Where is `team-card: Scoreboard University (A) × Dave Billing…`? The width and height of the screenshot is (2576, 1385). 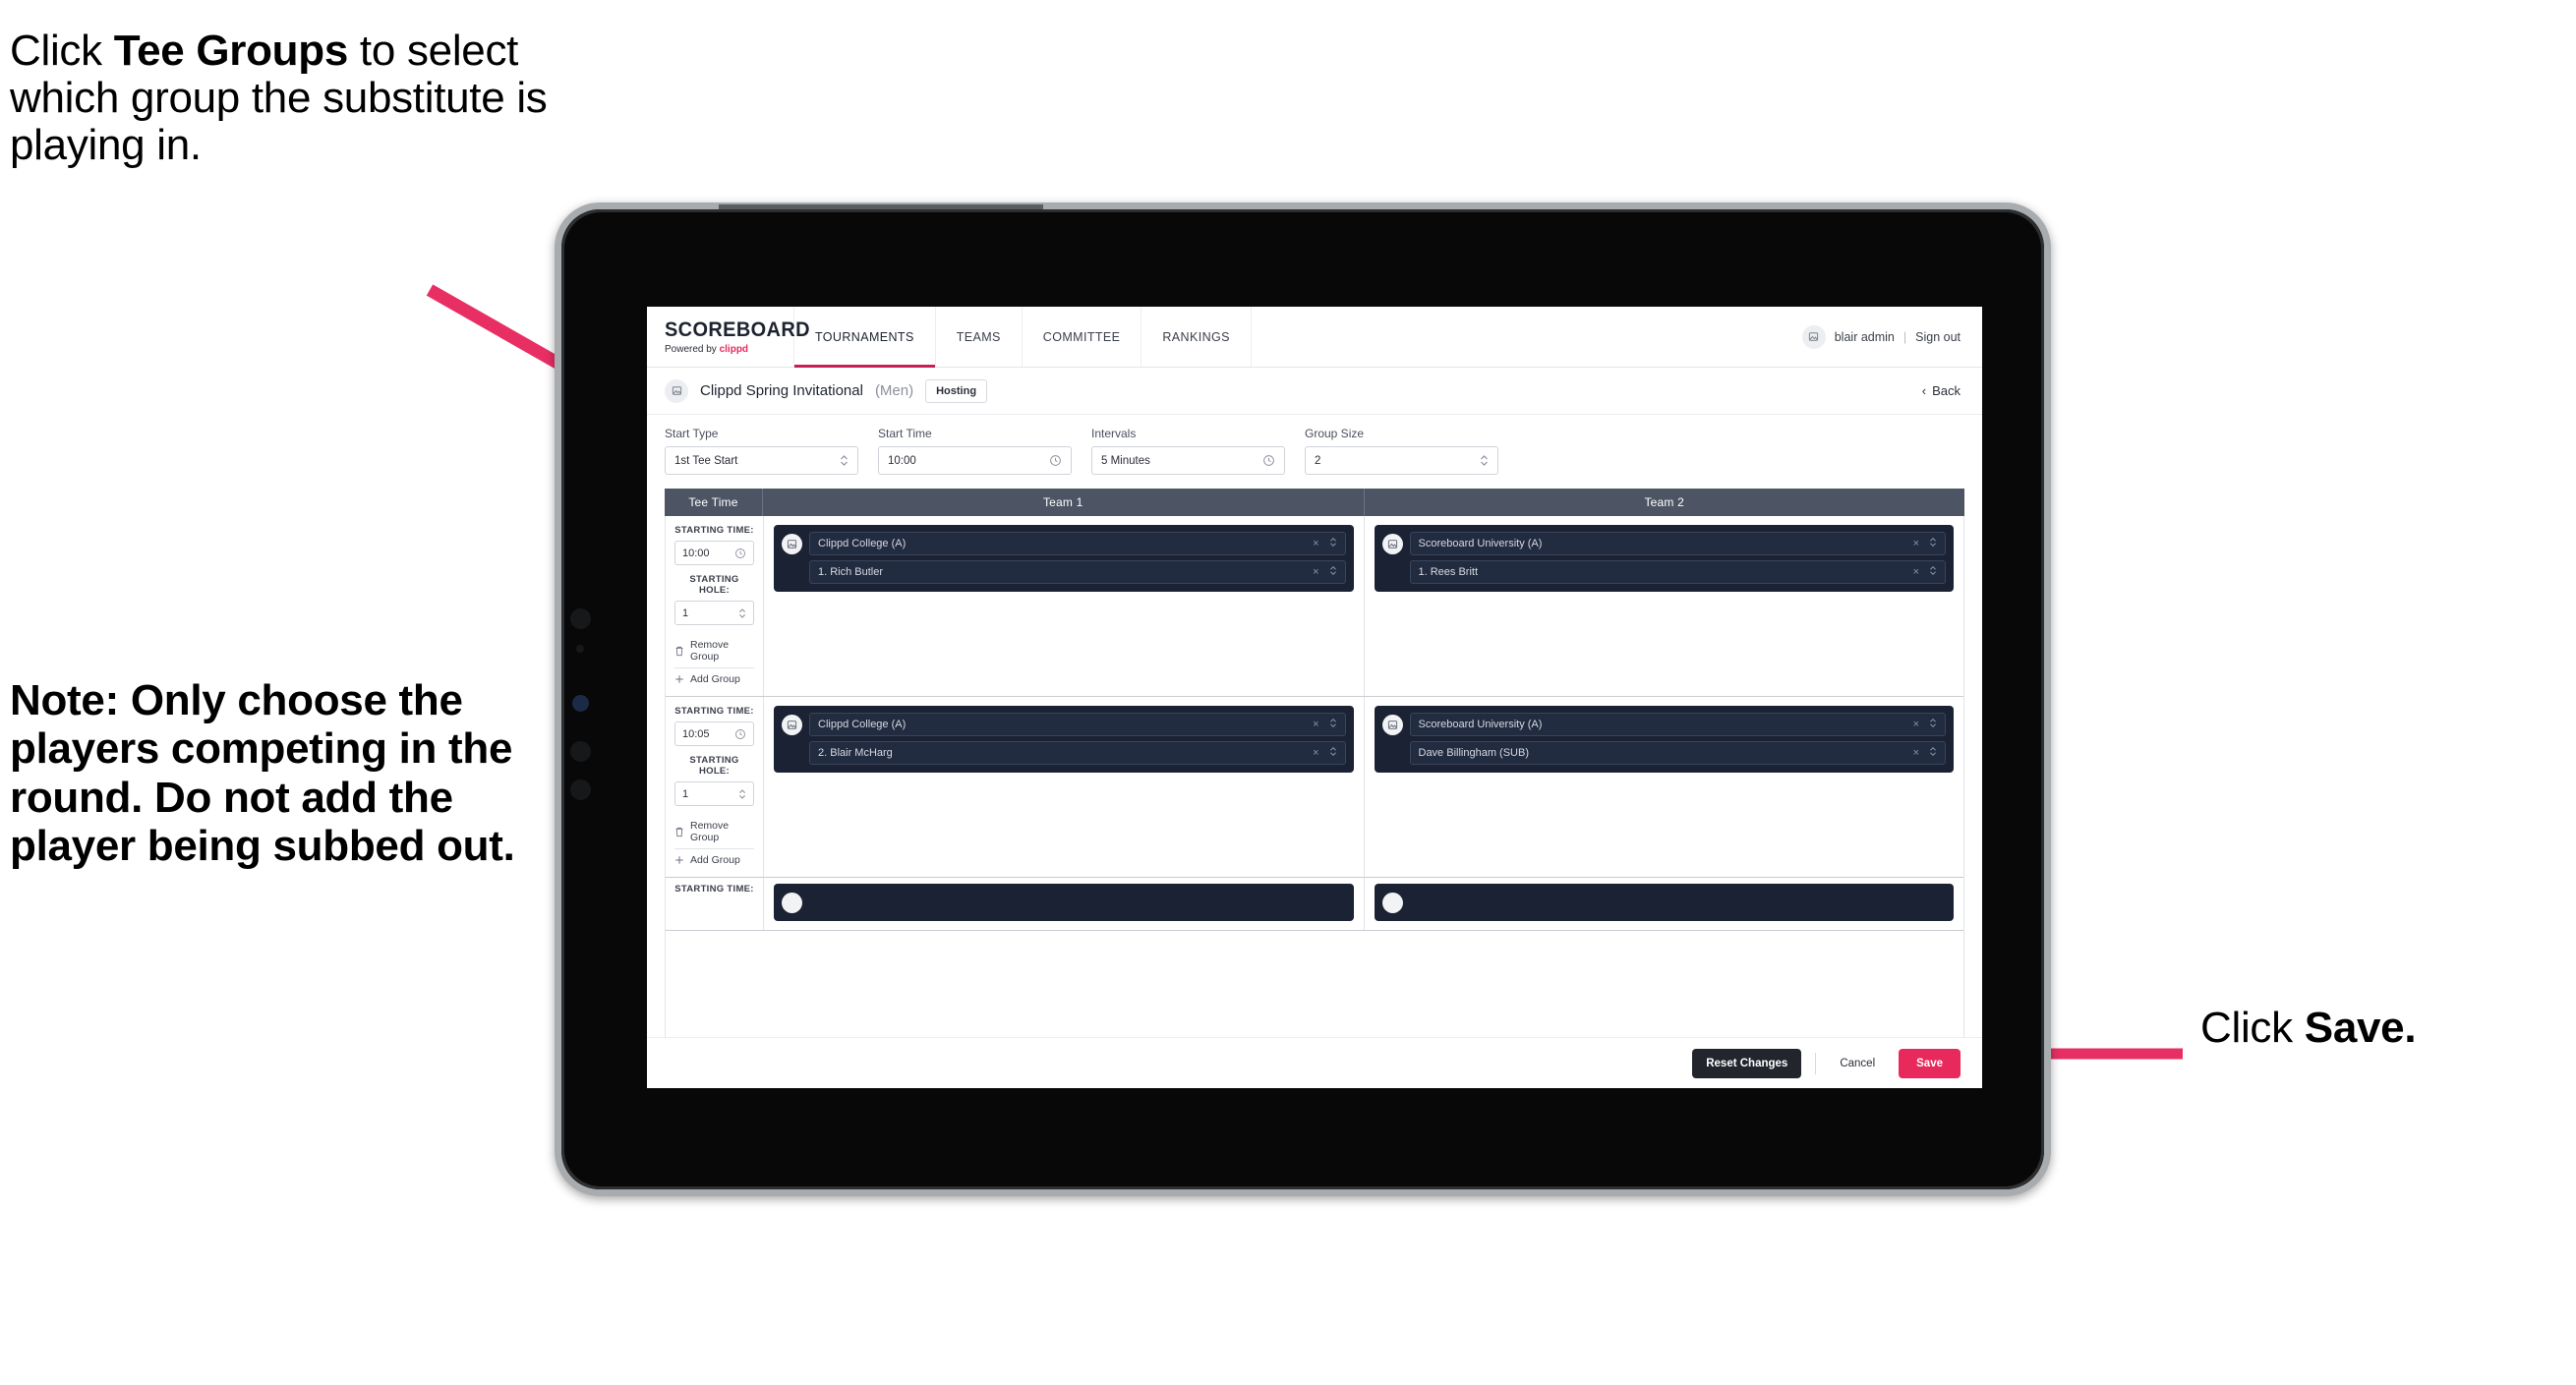 team-card: Scoreboard University (A) × Dave Billing… is located at coordinates (1664, 739).